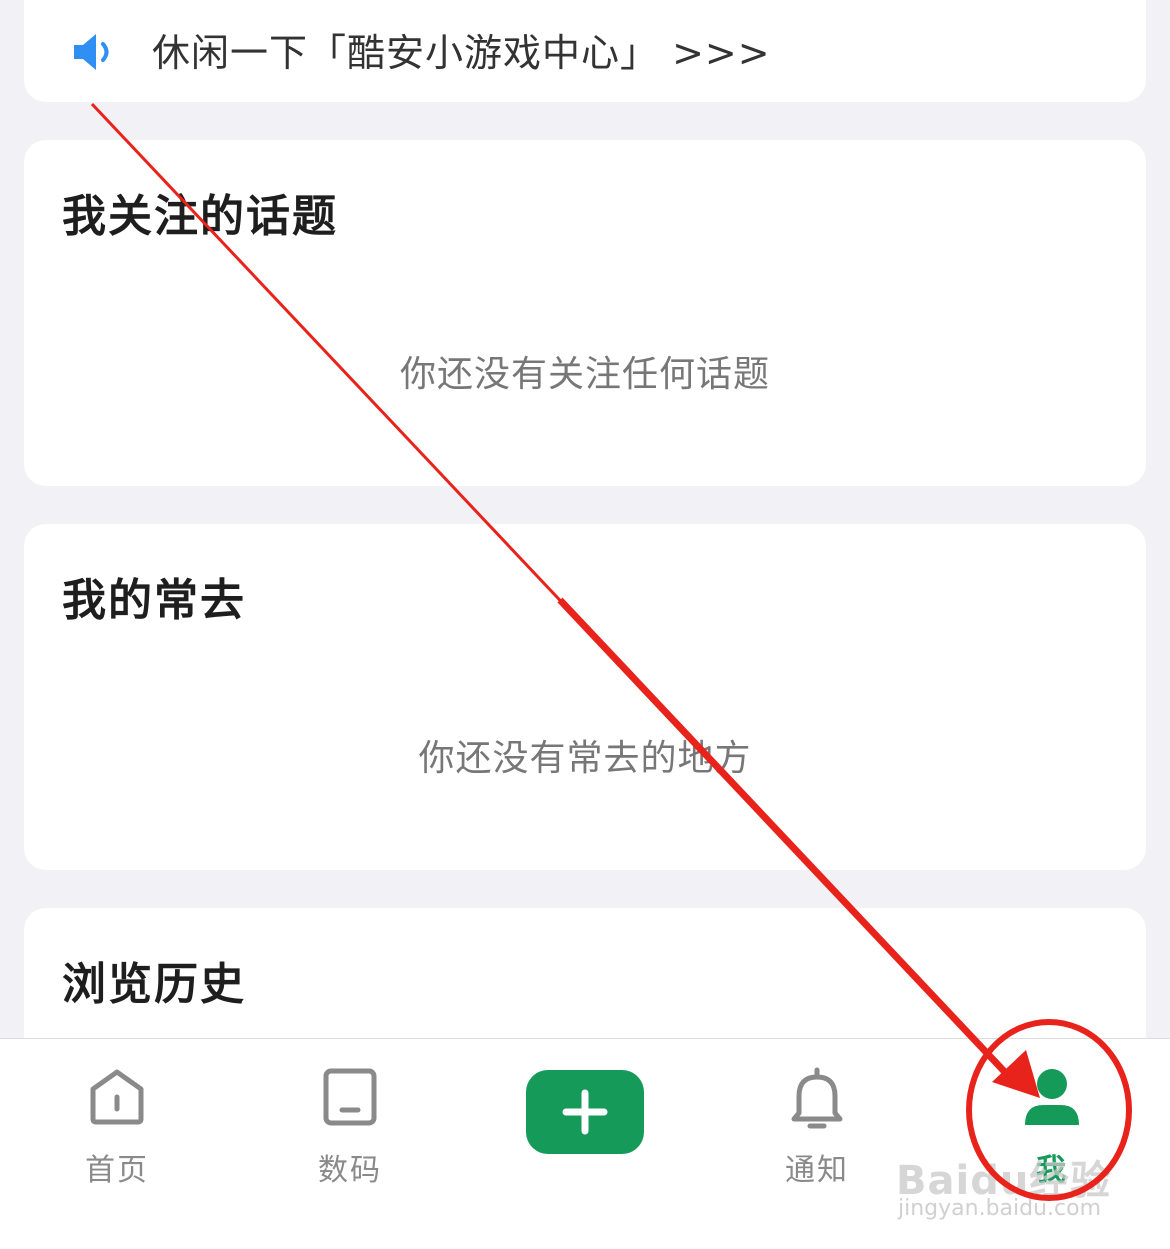 Image resolution: width=1170 pixels, height=1249 pixels. I want to click on tablet-icon, so click(350, 1097).